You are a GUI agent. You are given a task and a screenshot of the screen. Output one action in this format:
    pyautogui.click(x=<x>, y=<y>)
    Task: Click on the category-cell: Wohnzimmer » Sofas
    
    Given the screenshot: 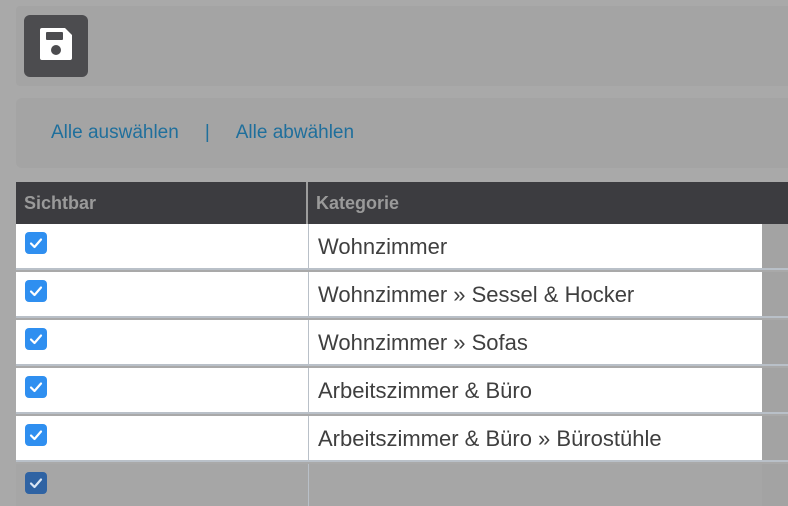 What is the action you would take?
    pyautogui.click(x=535, y=342)
    